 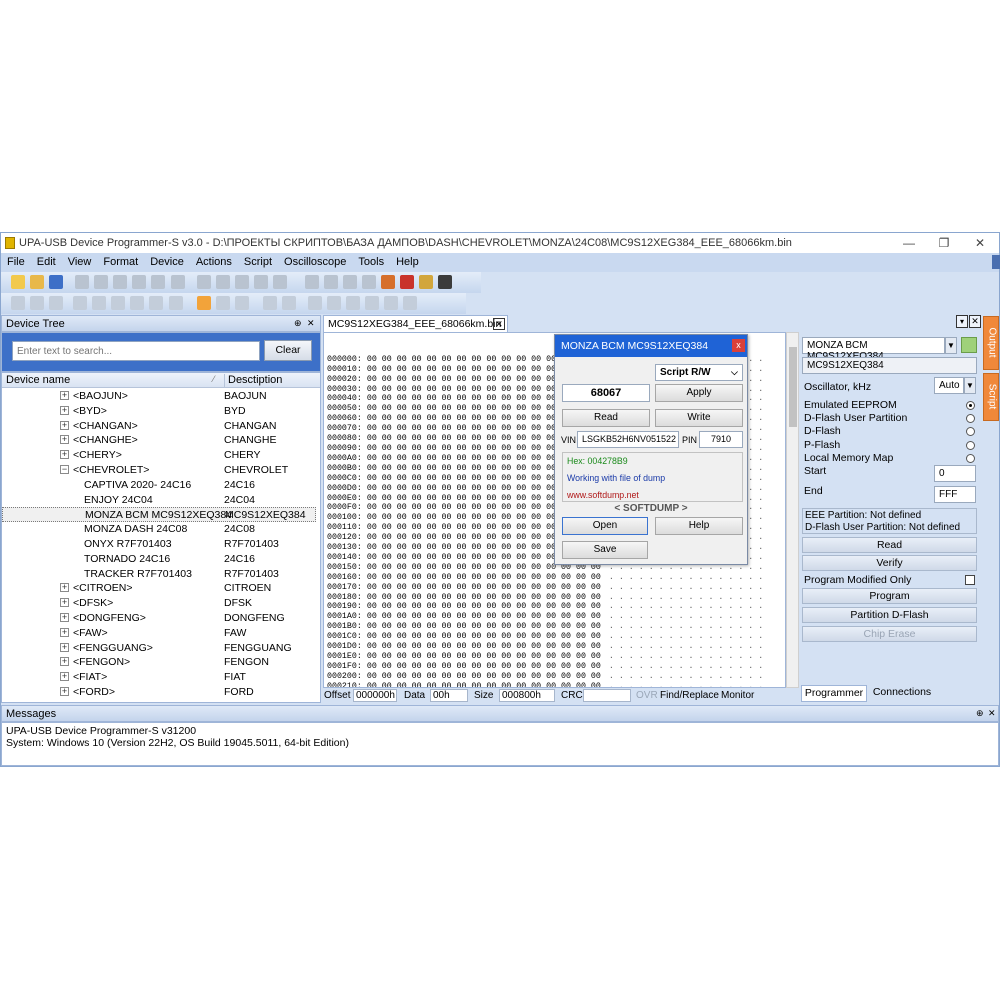 I want to click on tree-row: + <BAOJUN> BAOJUN, so click(x=159, y=396).